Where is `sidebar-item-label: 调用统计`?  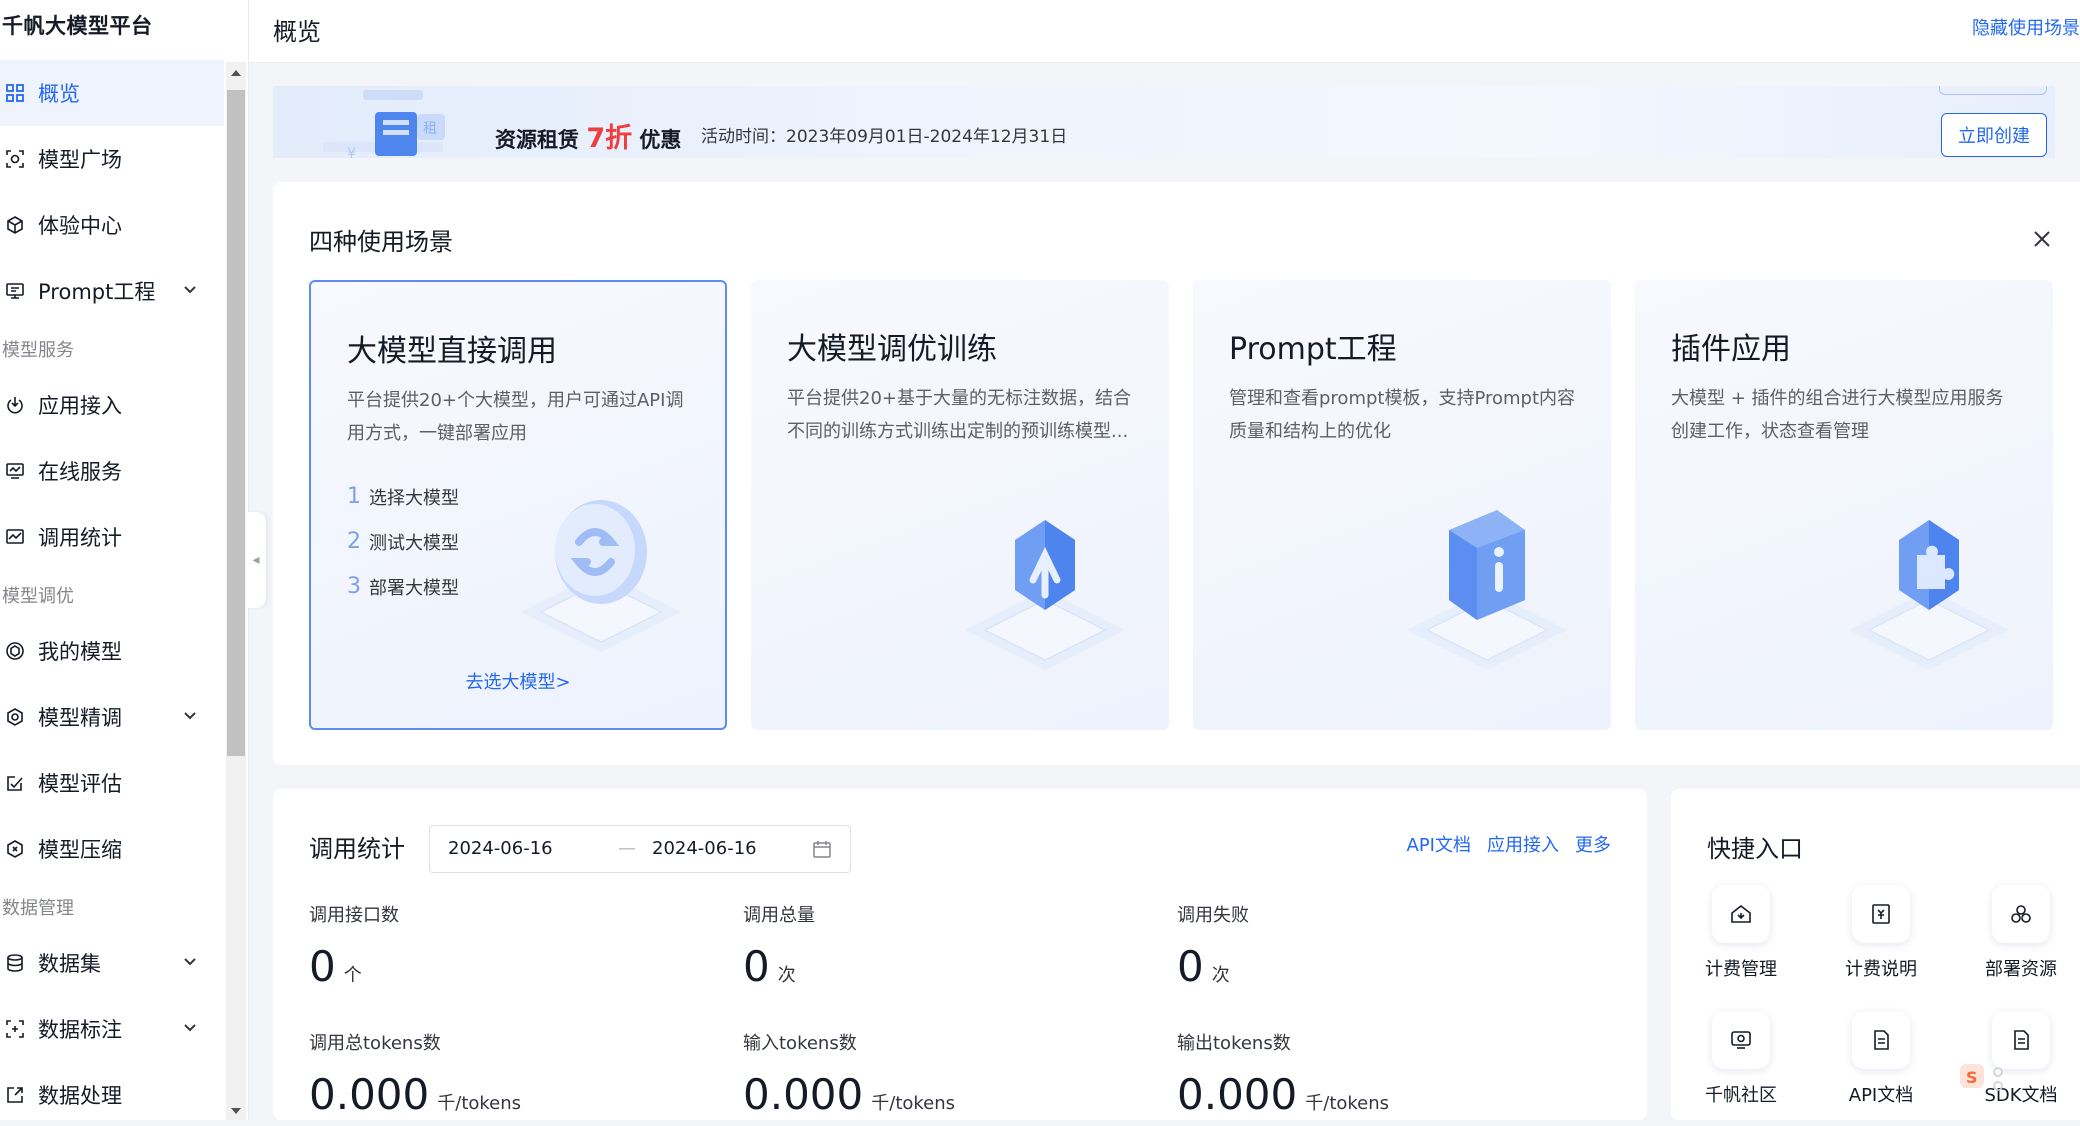 sidebar-item-label: 调用统计 is located at coordinates (80, 538).